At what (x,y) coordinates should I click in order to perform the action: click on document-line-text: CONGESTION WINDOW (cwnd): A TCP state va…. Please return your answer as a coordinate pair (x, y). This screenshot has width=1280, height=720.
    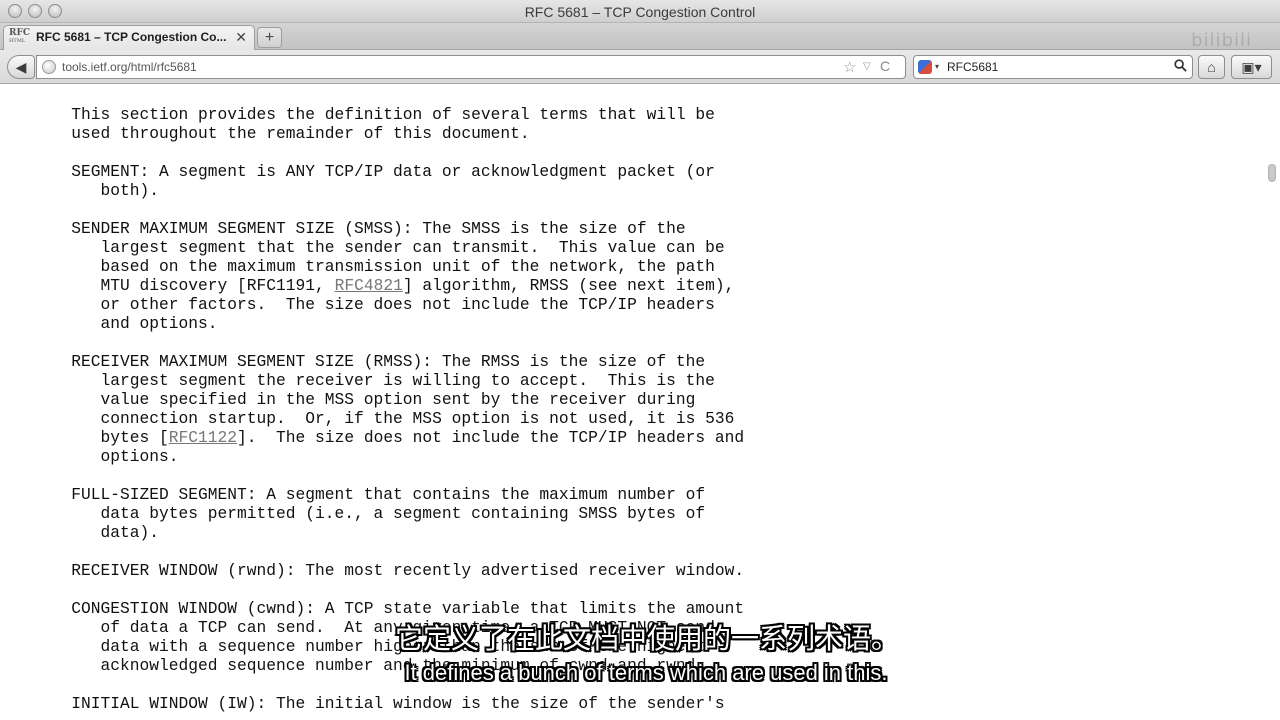
    Looking at the image, I should click on (393, 608).